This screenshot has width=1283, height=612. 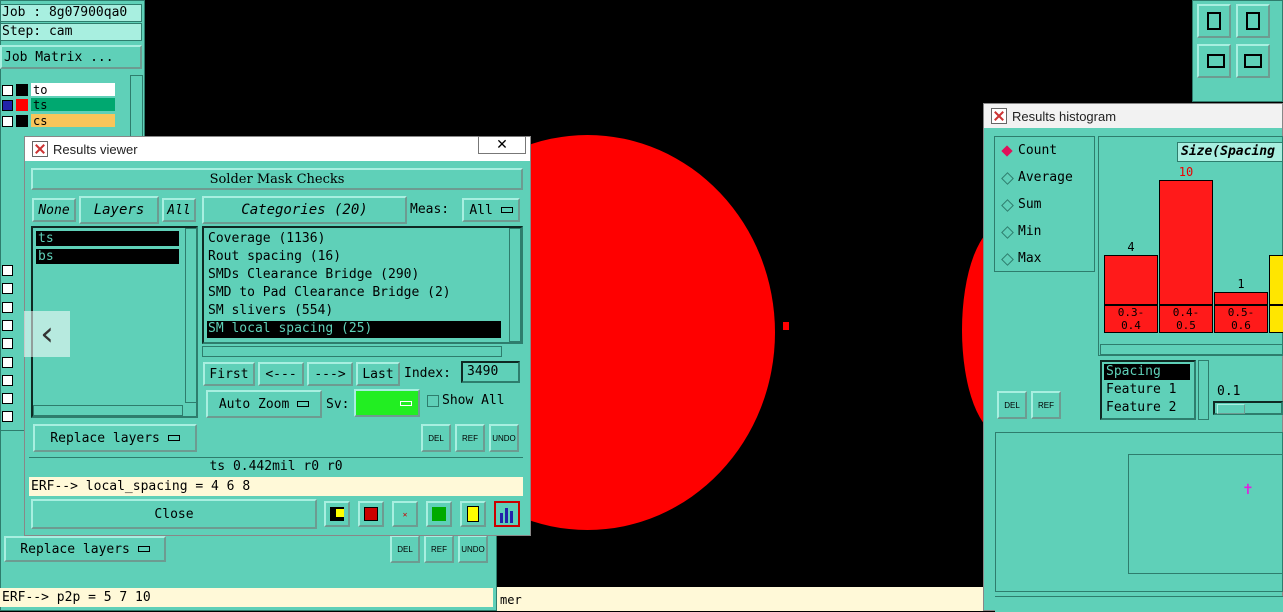 I want to click on toolbar-icon-e, so click(x=473, y=514).